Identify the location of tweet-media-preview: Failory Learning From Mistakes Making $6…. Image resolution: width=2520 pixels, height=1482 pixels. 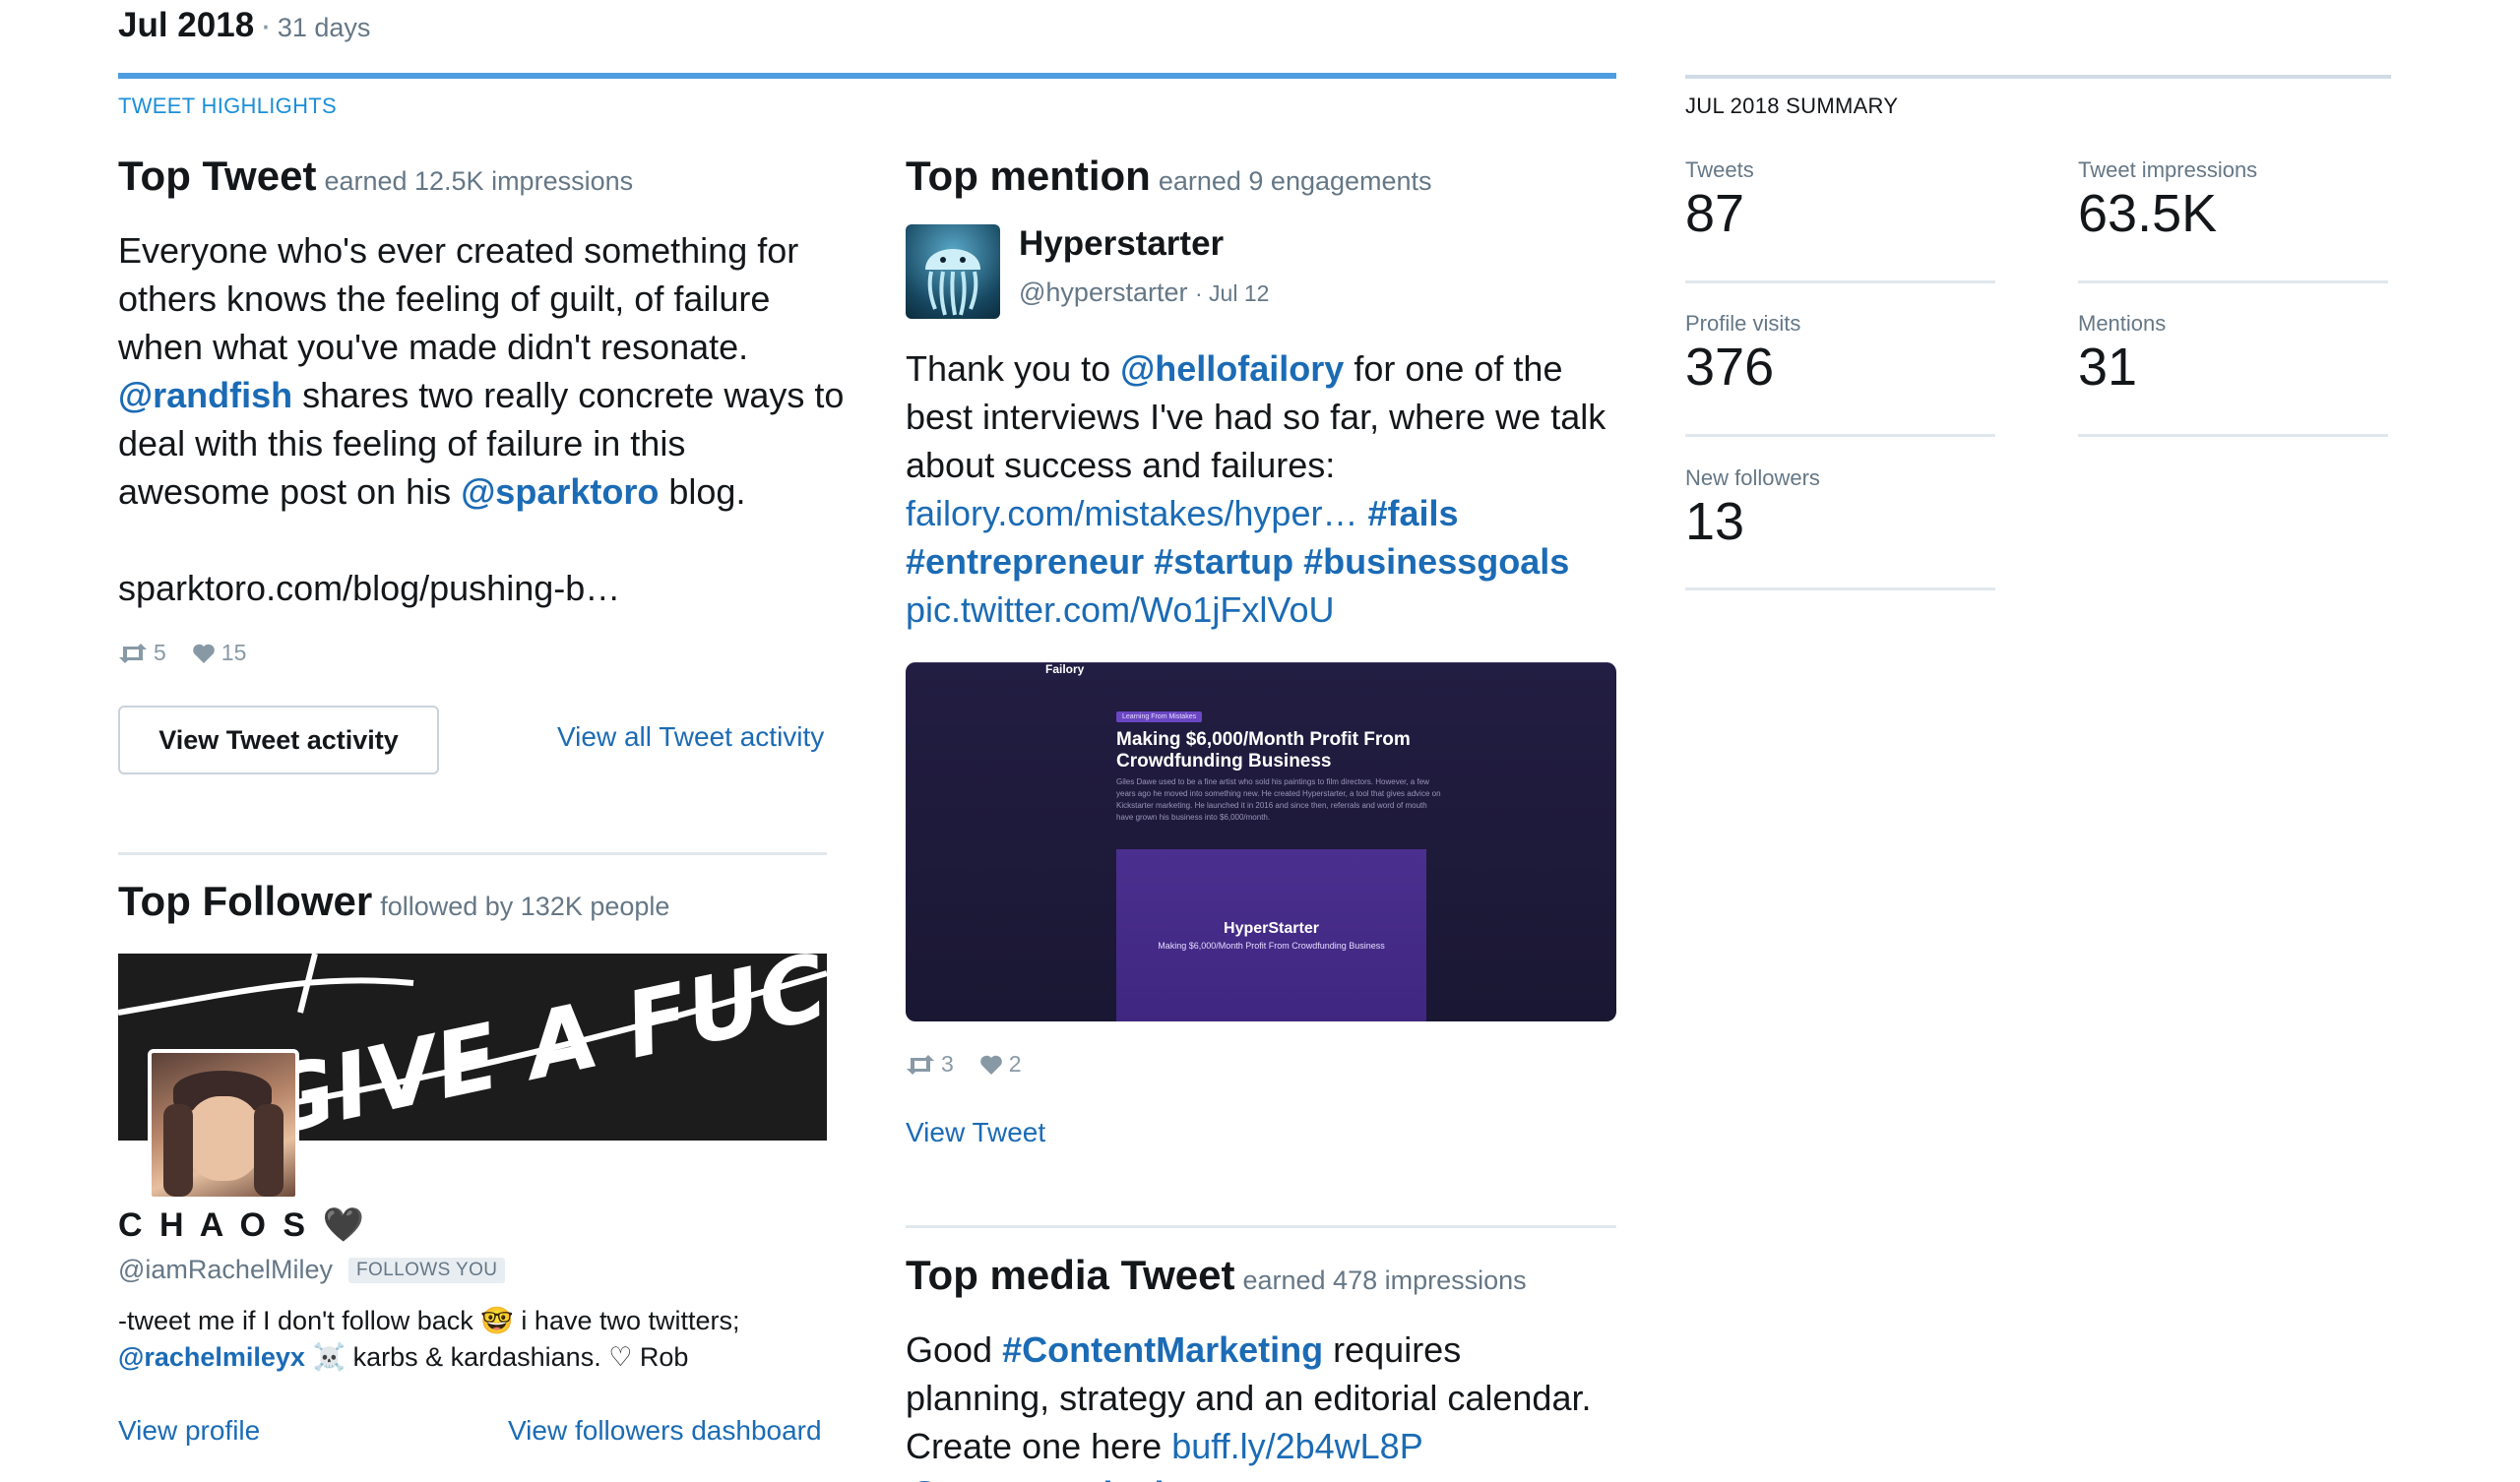
(1261, 841).